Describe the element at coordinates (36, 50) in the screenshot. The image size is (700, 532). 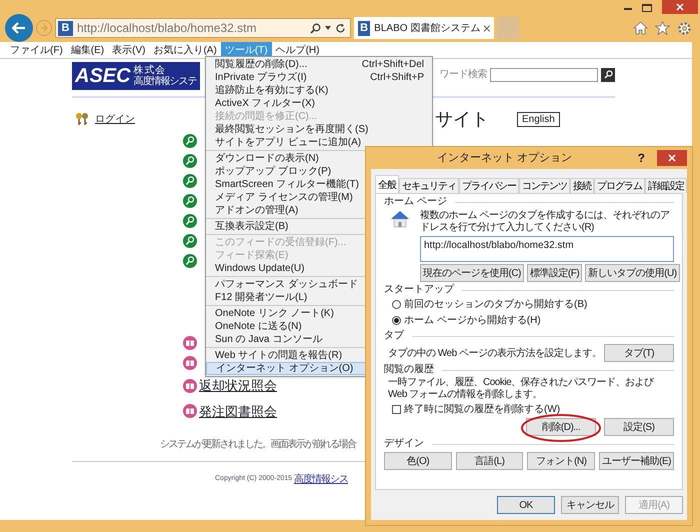
I see `menu-bar-item: ファイル(F)` at that location.